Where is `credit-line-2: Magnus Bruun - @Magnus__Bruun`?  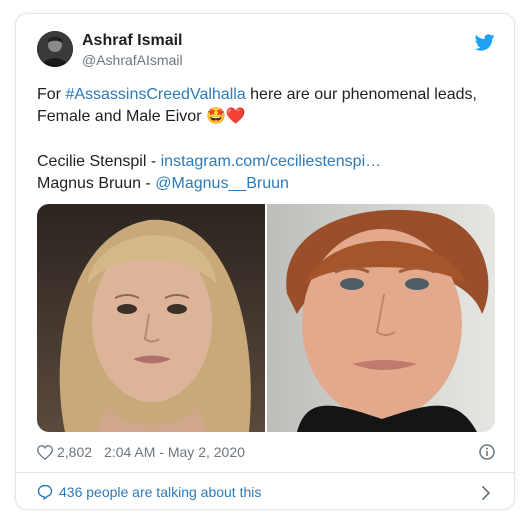
credit-line-2: Magnus Bruun - @Magnus__Bruun is located at coordinates (163, 183).